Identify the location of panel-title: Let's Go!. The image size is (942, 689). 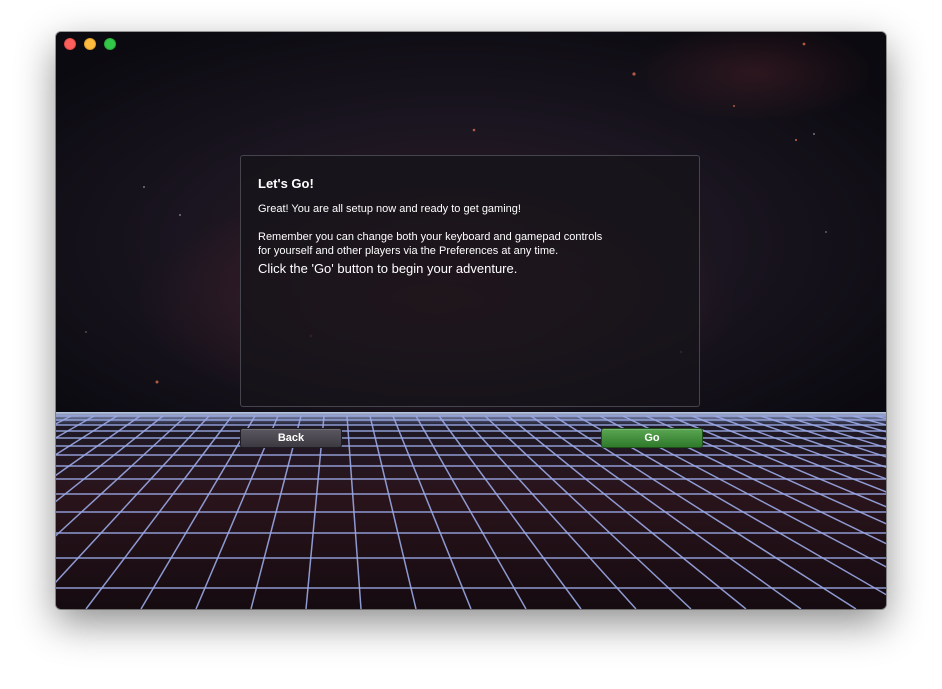
(286, 183).